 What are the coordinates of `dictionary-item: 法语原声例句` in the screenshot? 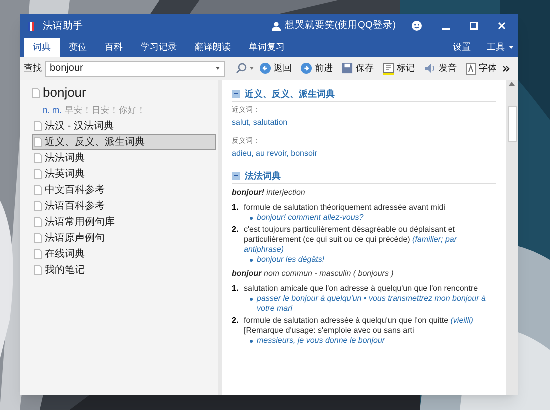 It's located at (125, 238).